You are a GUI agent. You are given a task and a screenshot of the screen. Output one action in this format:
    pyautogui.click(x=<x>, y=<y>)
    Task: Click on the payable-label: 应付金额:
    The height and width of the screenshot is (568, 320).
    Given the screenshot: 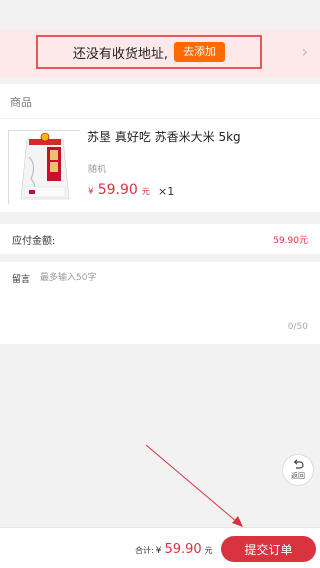 What is the action you would take?
    pyautogui.click(x=34, y=241)
    